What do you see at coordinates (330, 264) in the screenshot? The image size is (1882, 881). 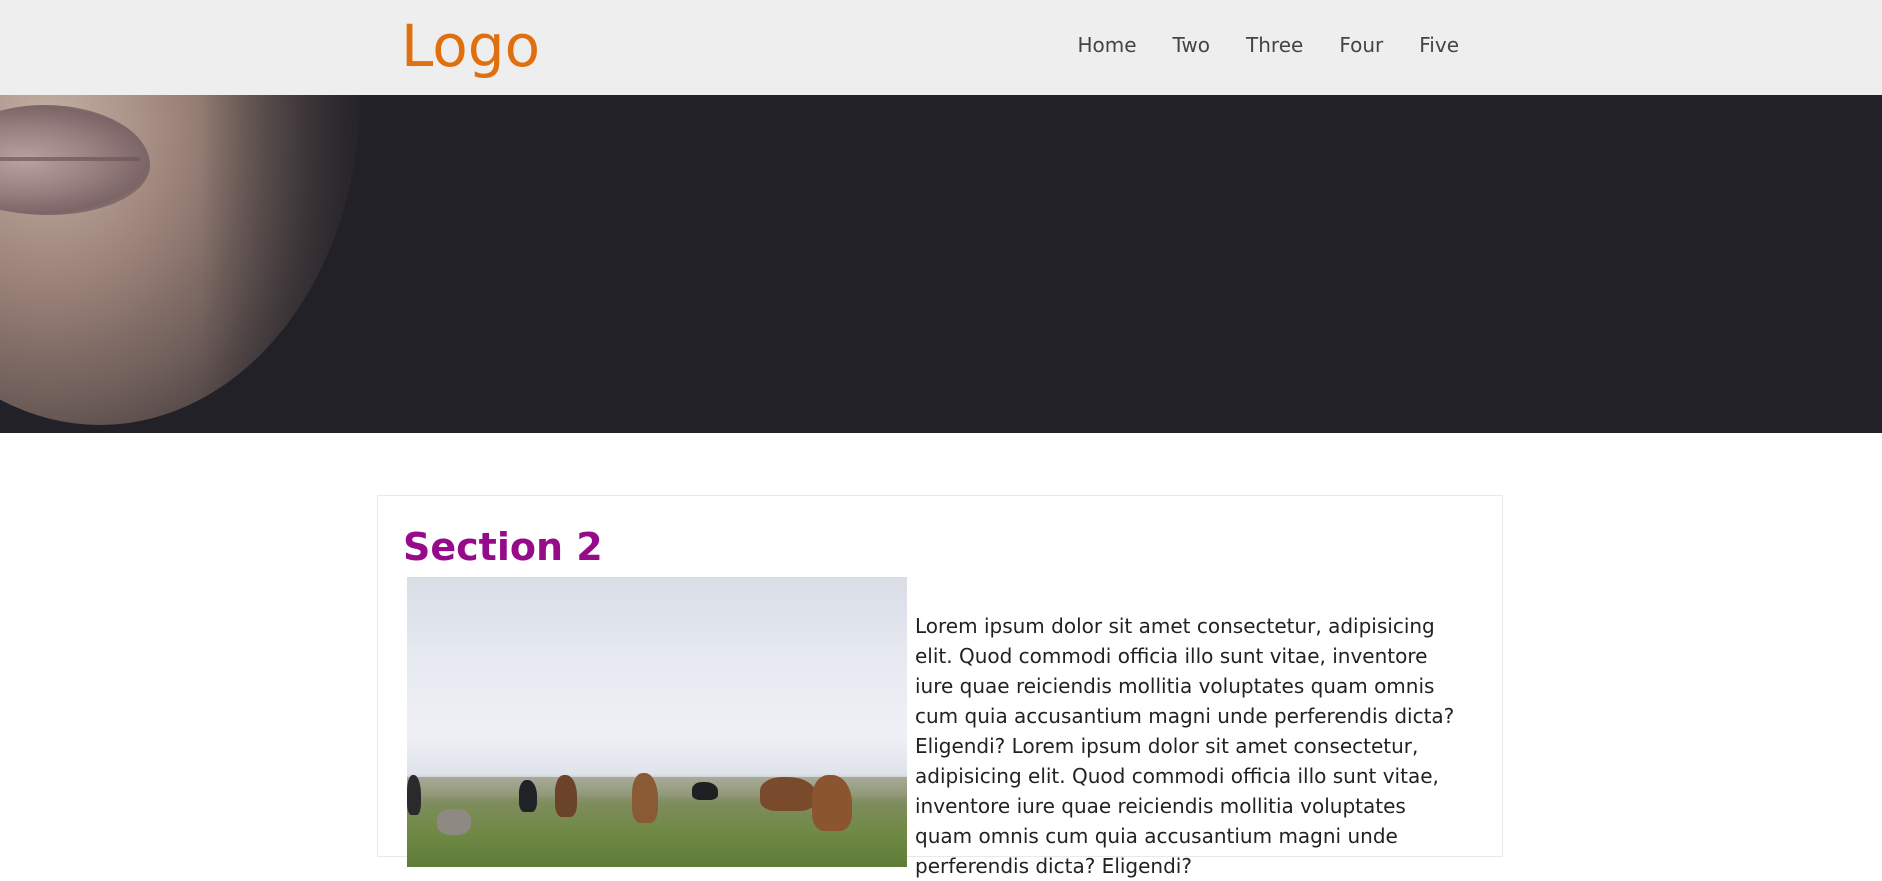 I see `hero-shade` at bounding box center [330, 264].